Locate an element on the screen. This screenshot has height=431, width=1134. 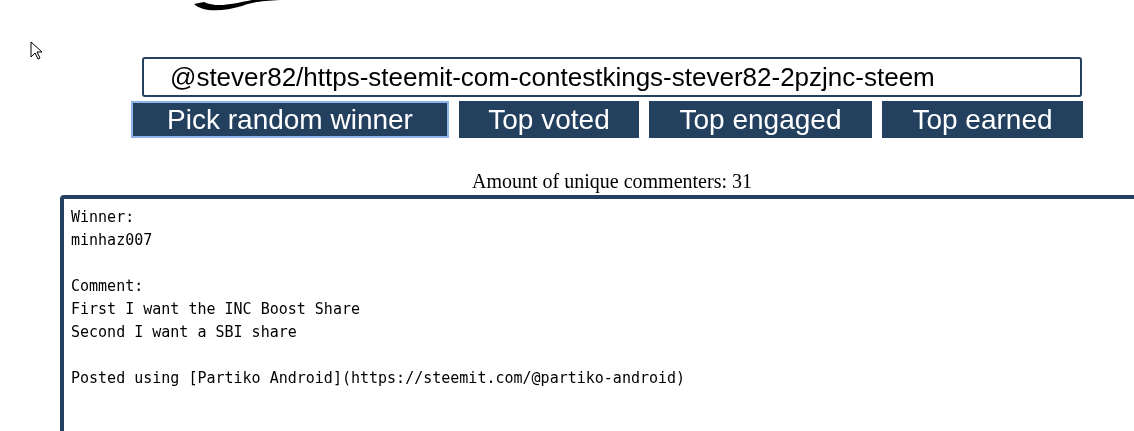
action-button: Top voted is located at coordinates (549, 119).